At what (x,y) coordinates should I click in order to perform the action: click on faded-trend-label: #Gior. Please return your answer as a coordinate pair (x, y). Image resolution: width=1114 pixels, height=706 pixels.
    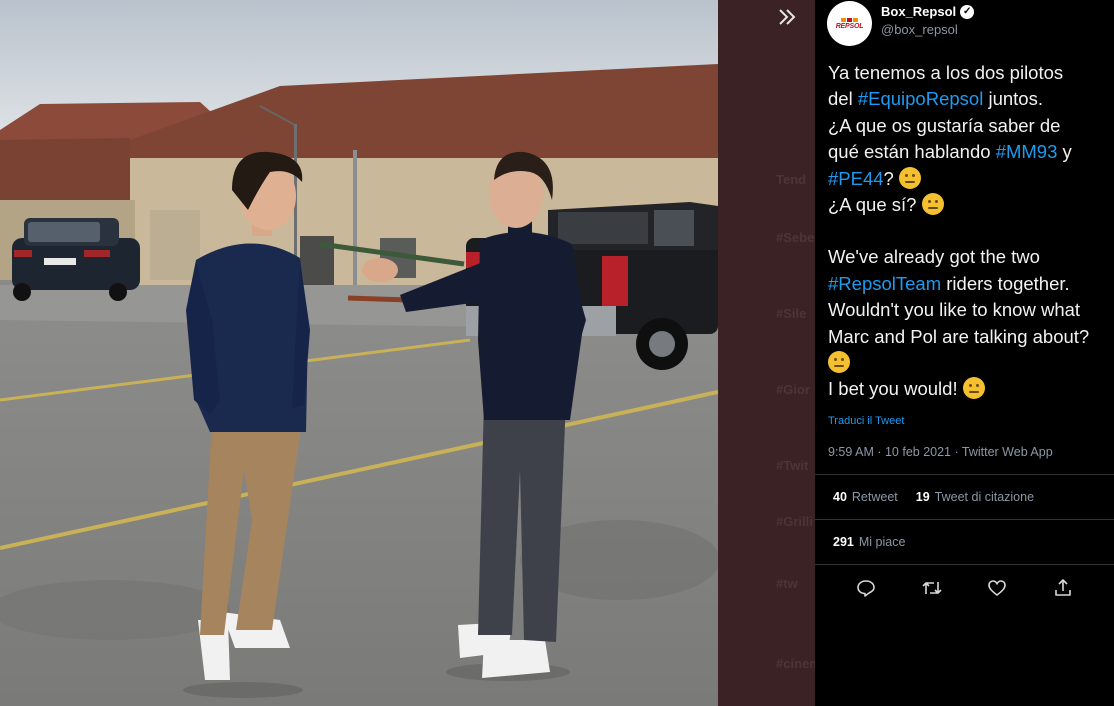
    Looking at the image, I should click on (793, 389).